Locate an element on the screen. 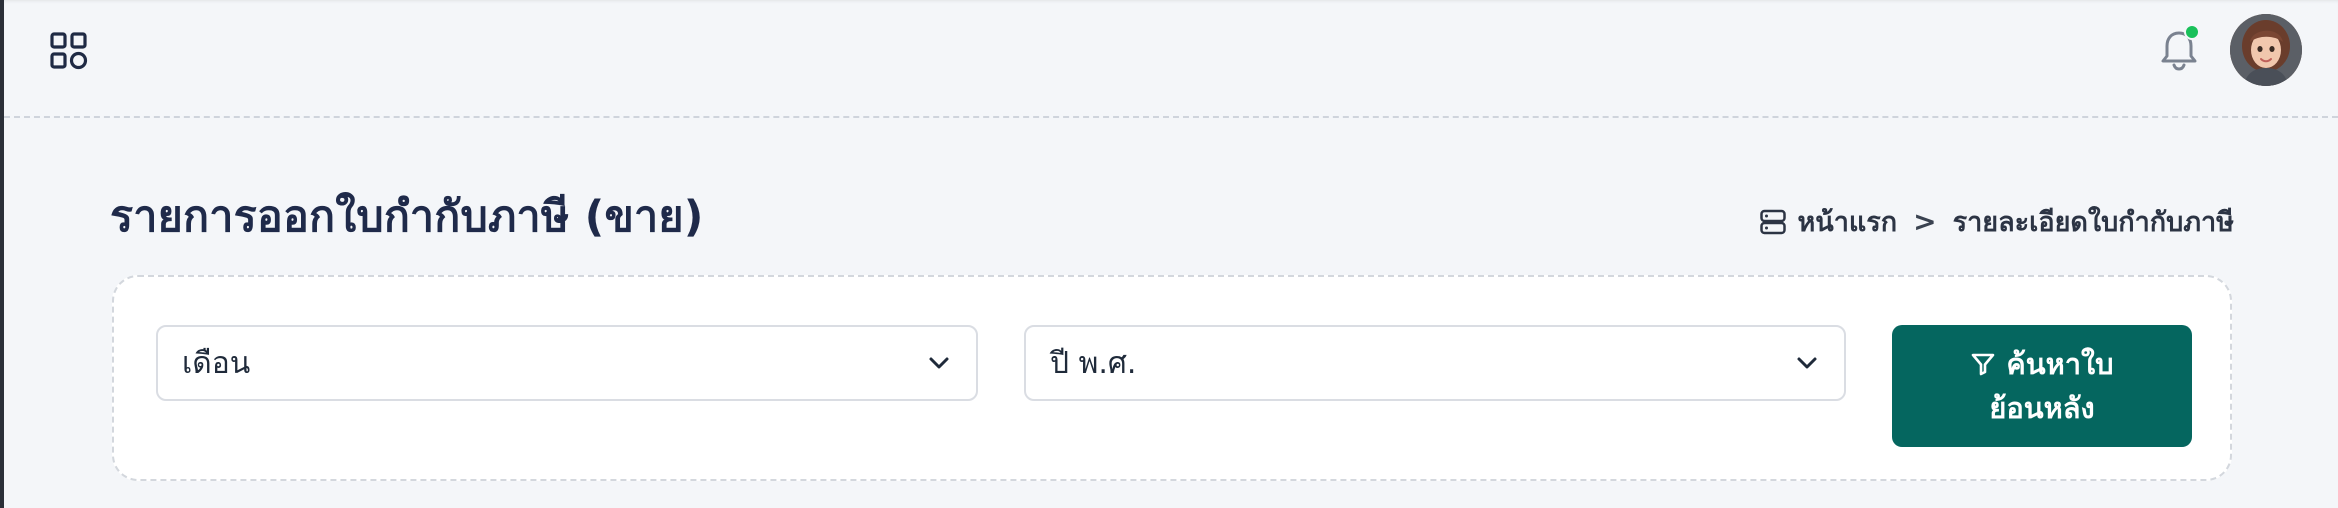 Image resolution: width=2338 pixels, height=508 pixels. search-history-button: ค้นหาใบ ย้อนหลัง is located at coordinates (2042, 386).